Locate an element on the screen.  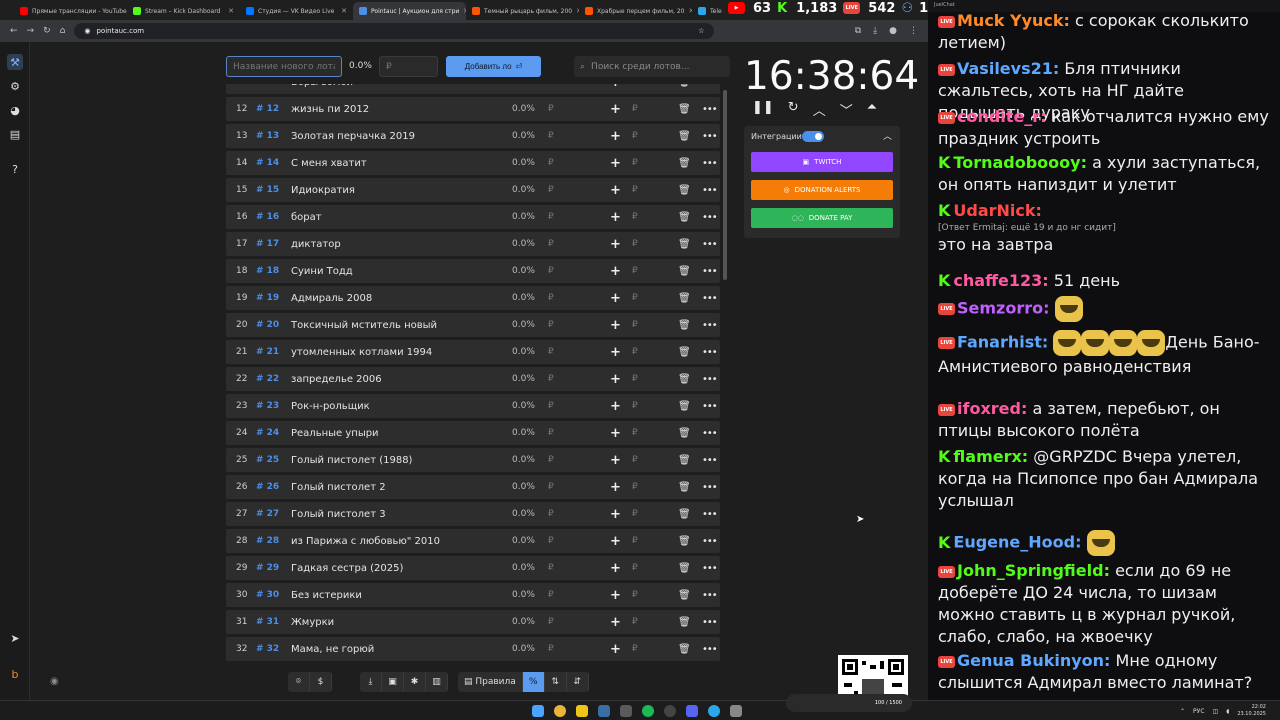
clock: 22:02 23.10.2025 is located at coordinates (1251, 711).